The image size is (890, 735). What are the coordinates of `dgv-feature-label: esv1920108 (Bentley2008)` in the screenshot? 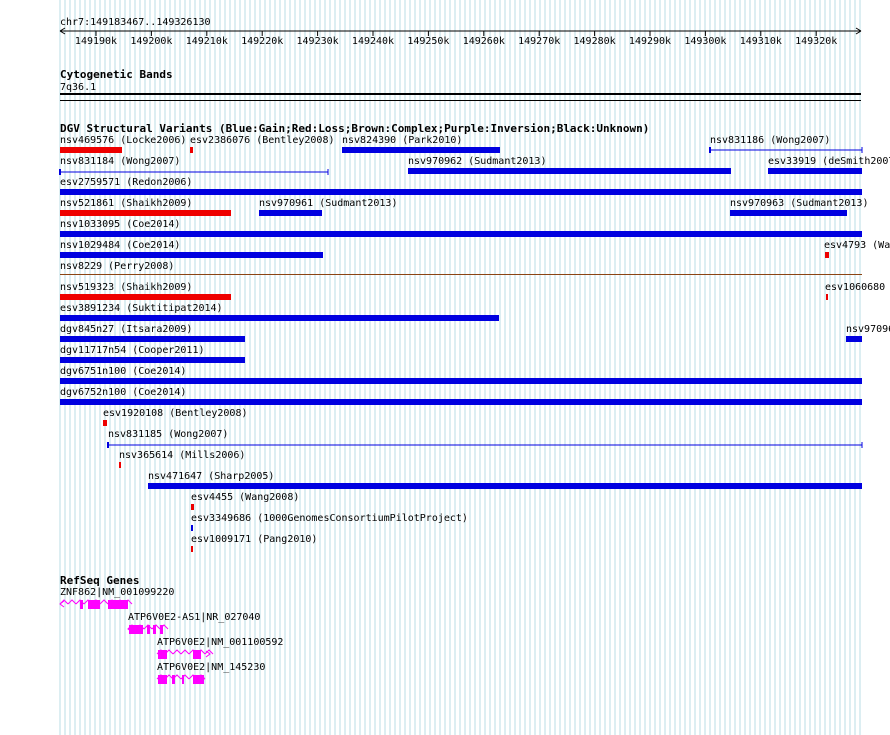 It's located at (175, 413).